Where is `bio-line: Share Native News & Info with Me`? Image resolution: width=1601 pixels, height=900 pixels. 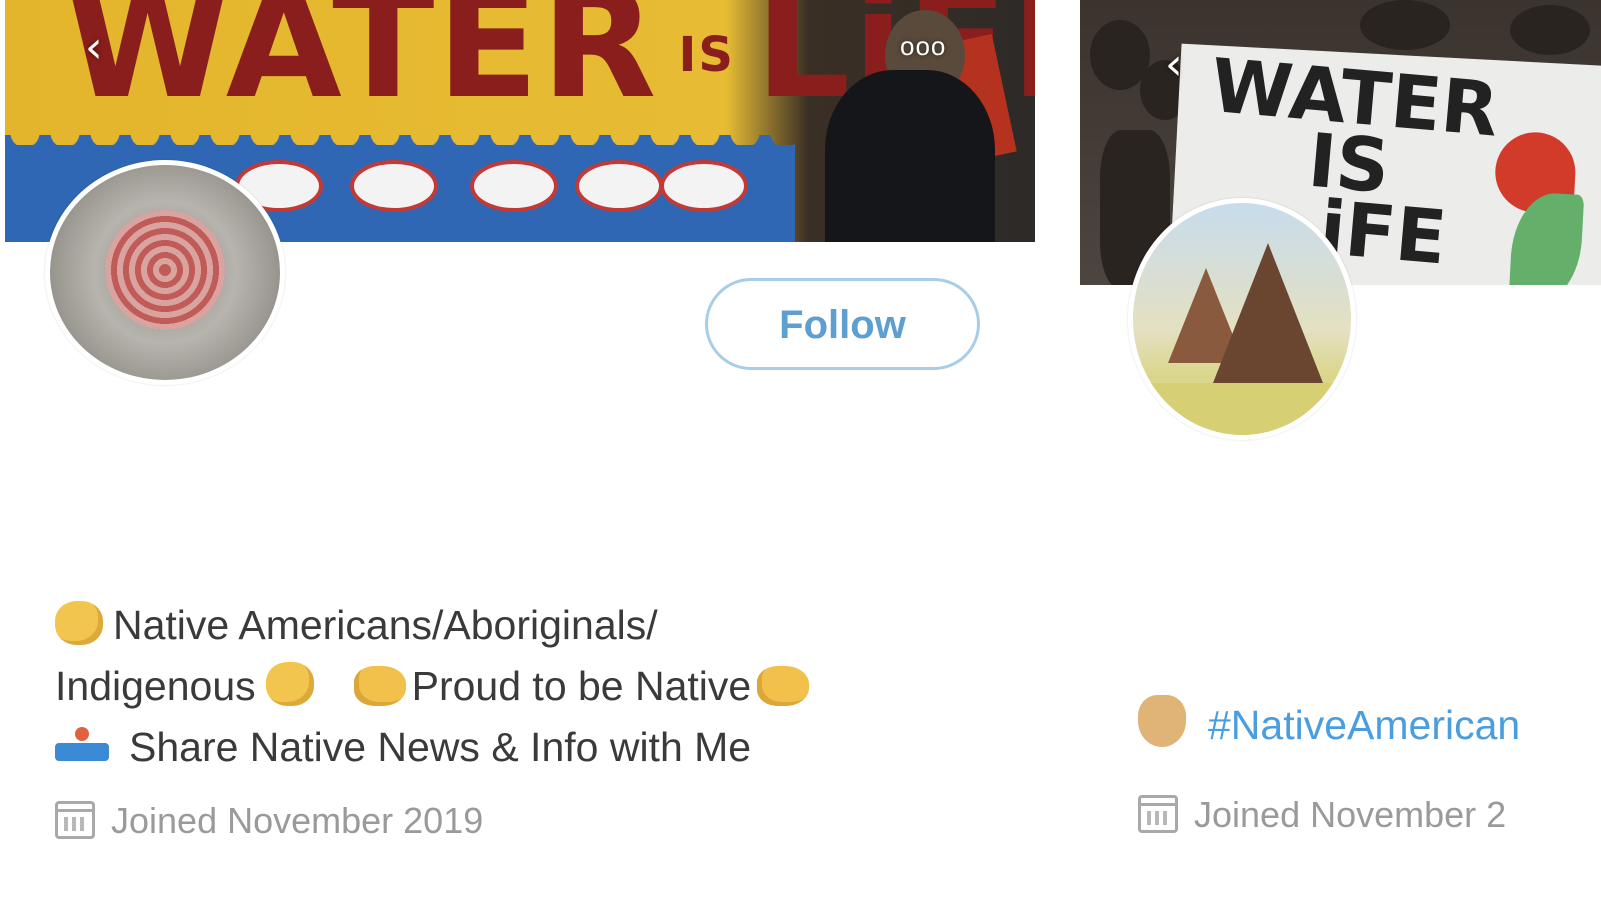
bio-line: Share Native News & Info with Me is located at coordinates (515, 747).